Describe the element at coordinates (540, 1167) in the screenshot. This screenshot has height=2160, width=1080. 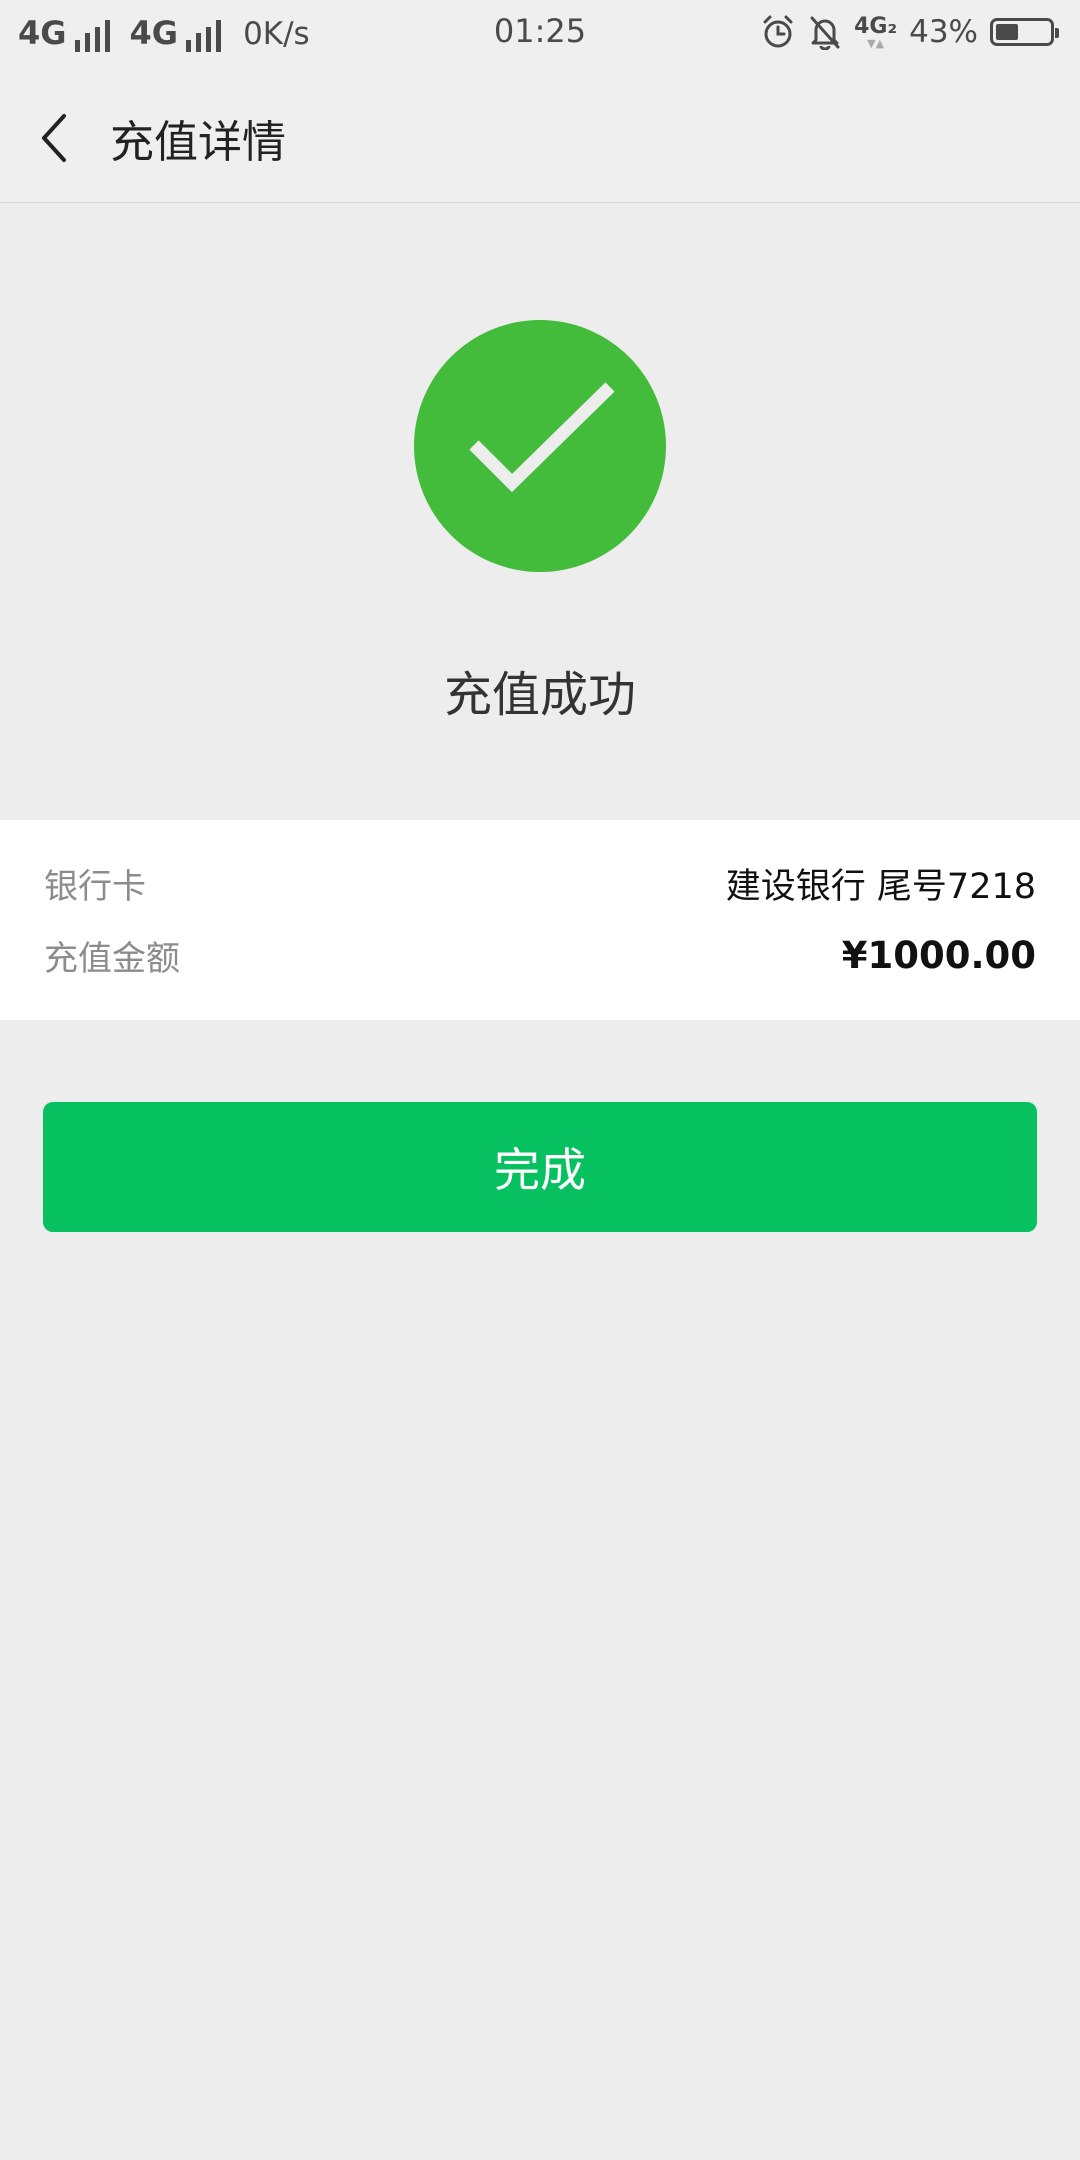
I see `done-button: 完成` at that location.